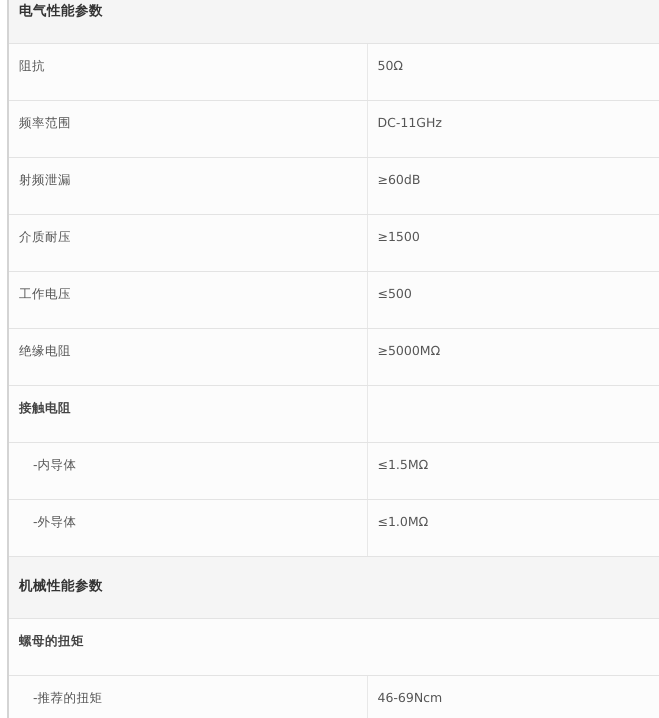 This screenshot has width=659, height=718. Describe the element at coordinates (409, 350) in the screenshot. I see `parameter-value: ≥5000MΩ` at that location.